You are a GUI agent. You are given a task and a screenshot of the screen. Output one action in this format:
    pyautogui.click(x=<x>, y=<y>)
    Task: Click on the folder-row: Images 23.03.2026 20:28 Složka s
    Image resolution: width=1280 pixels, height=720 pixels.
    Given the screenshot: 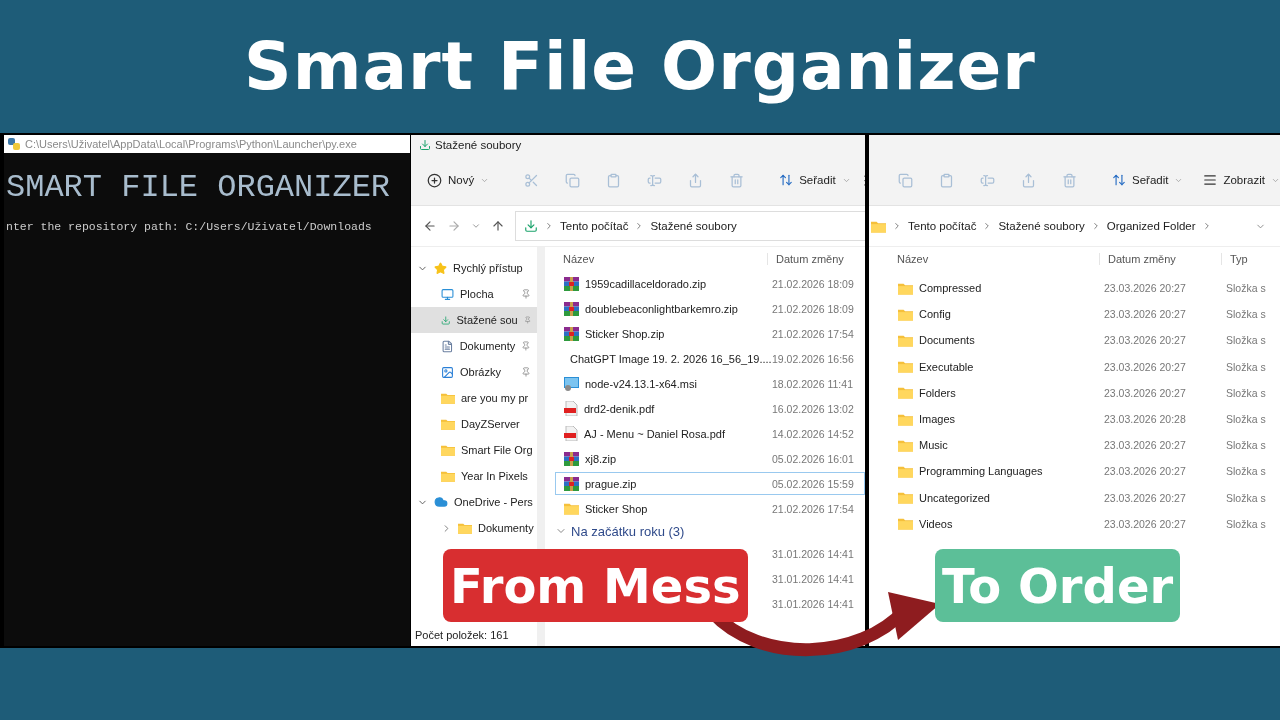 What is the action you would take?
    pyautogui.click(x=1084, y=419)
    